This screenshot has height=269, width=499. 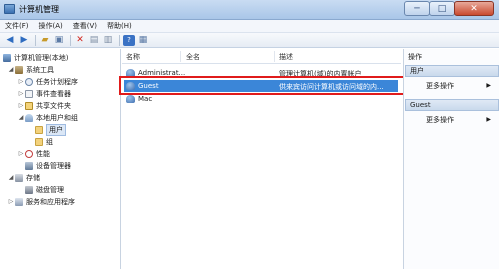 I want to click on window-title: 计算机管理, so click(x=39, y=9).